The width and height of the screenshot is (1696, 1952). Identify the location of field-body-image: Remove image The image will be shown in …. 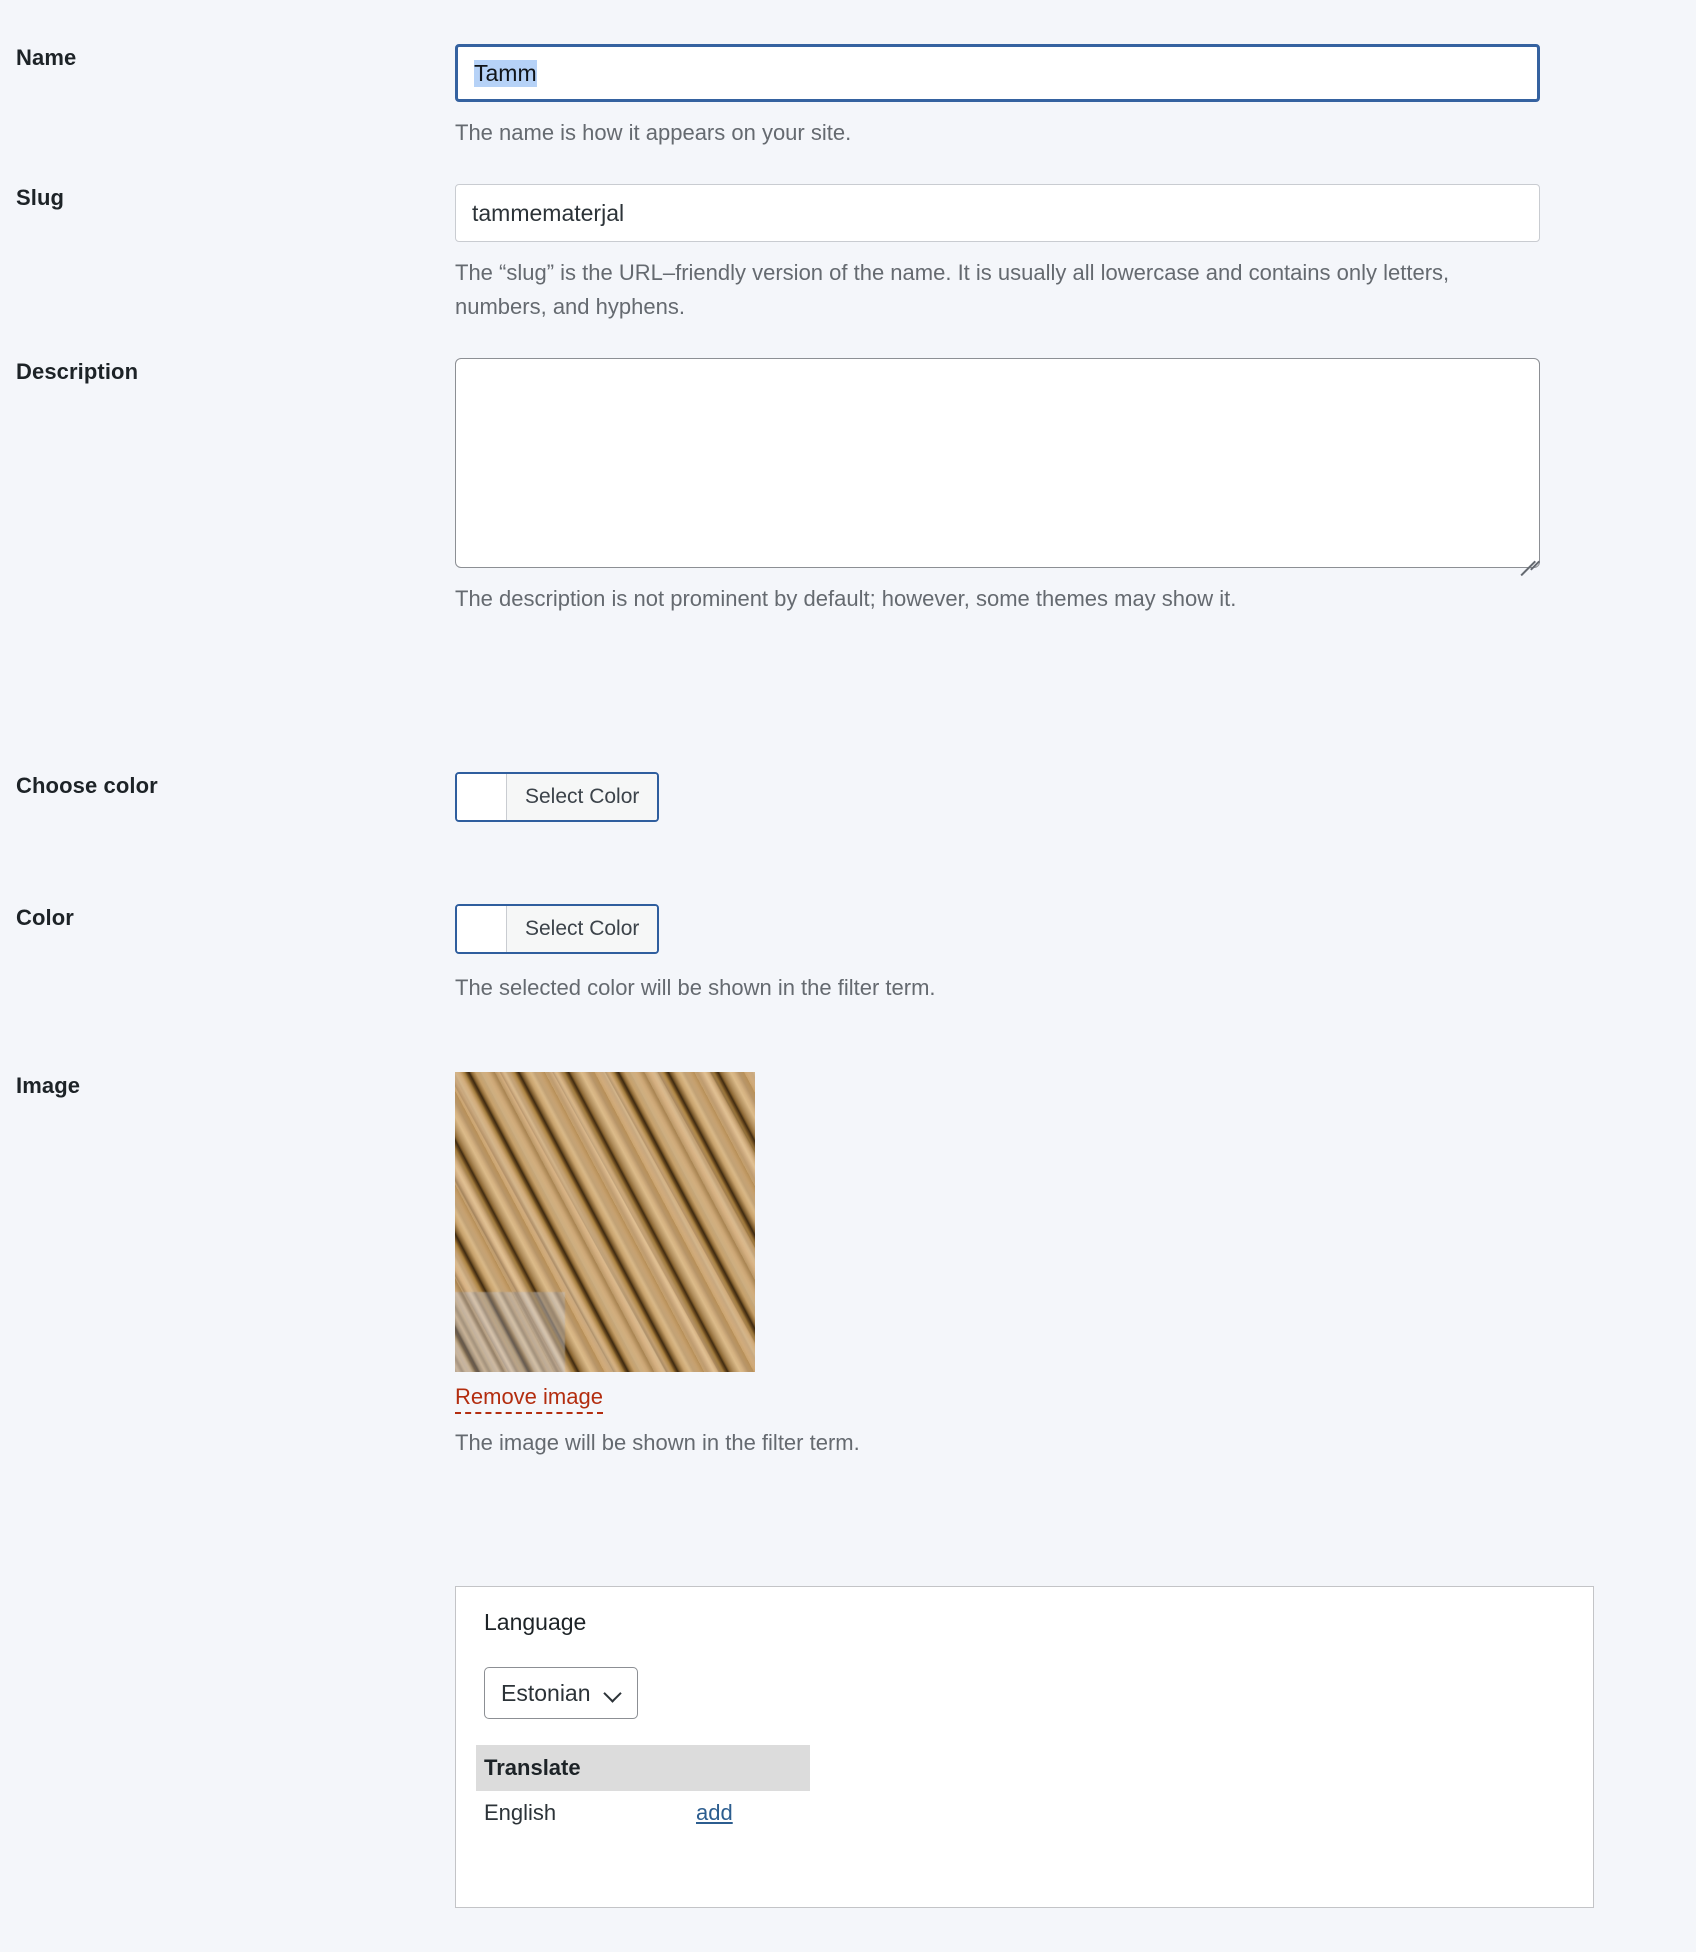
(997, 1266).